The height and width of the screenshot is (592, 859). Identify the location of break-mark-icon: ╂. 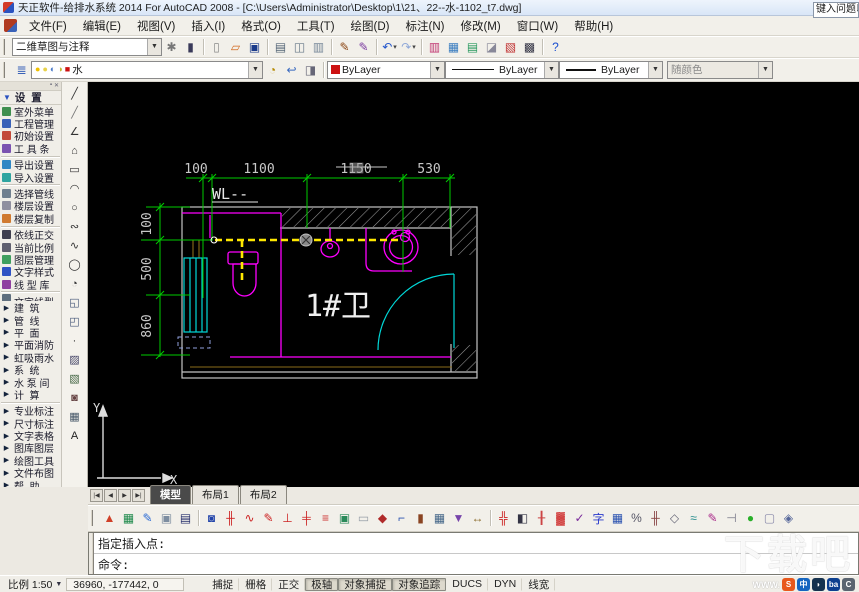
(541, 518).